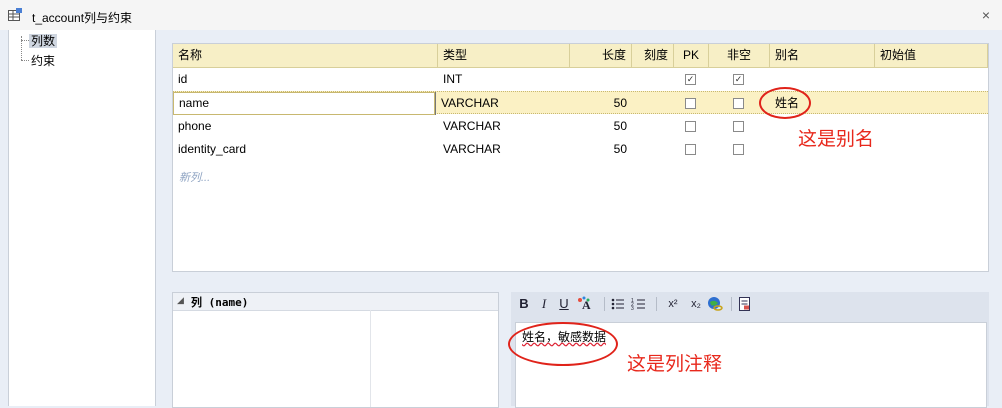  I want to click on notnull-checkbox: ✓, so click(738, 79).